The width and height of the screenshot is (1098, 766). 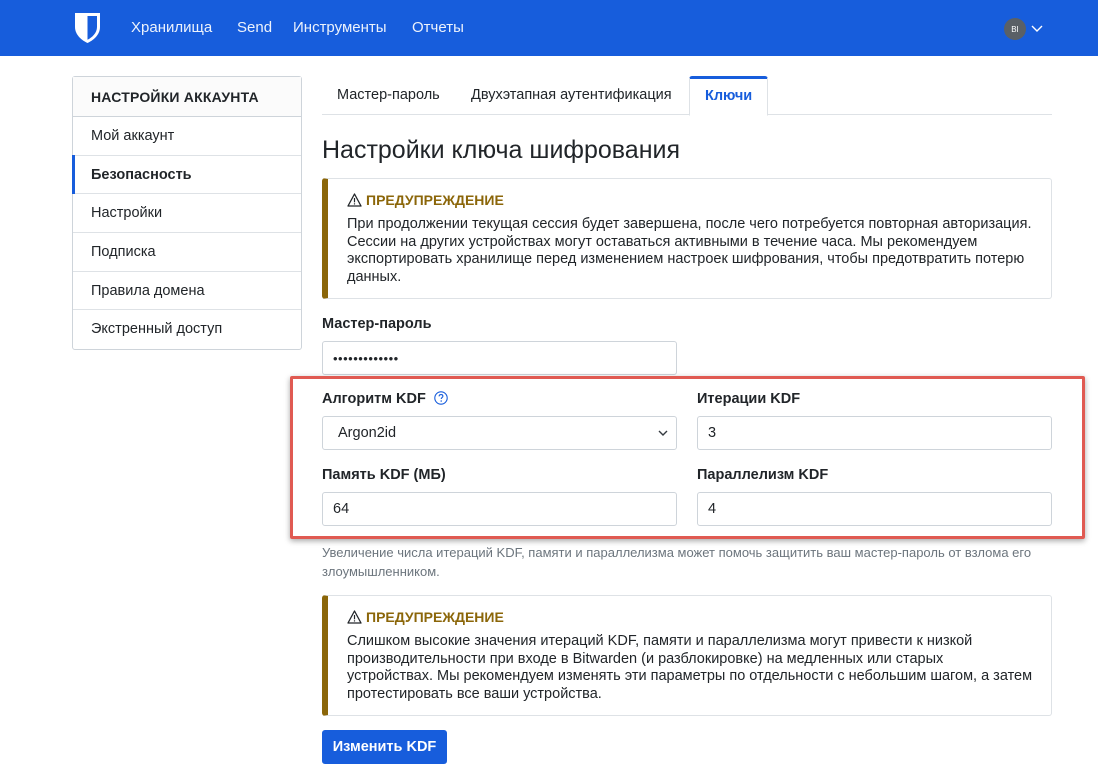 What do you see at coordinates (499, 433) in the screenshot?
I see `kdf-algorithm-select: Argon2id` at bounding box center [499, 433].